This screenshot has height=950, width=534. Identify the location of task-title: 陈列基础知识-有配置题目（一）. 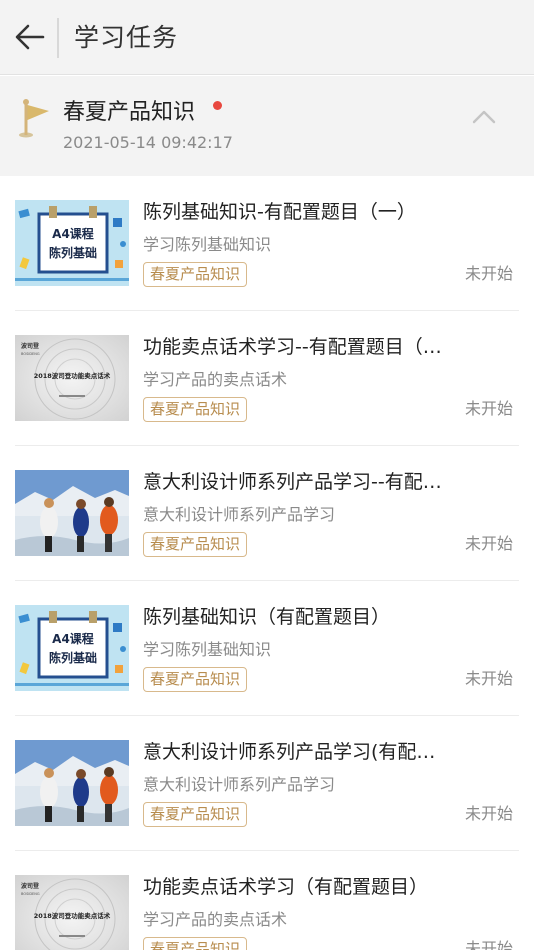
(279, 212).